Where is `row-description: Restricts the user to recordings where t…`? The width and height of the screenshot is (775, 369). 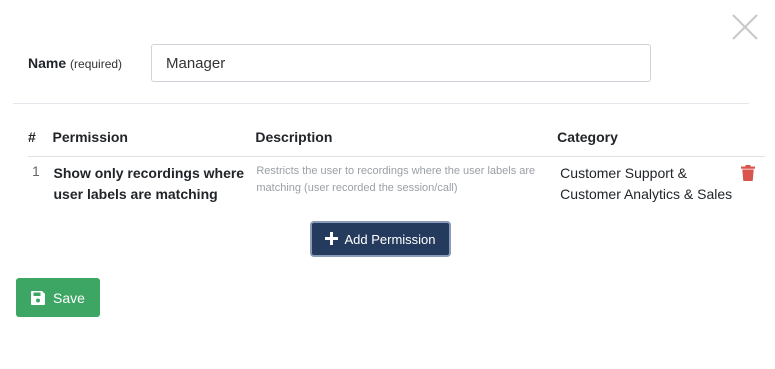 row-description: Restricts the user to recordings where t… is located at coordinates (396, 179).